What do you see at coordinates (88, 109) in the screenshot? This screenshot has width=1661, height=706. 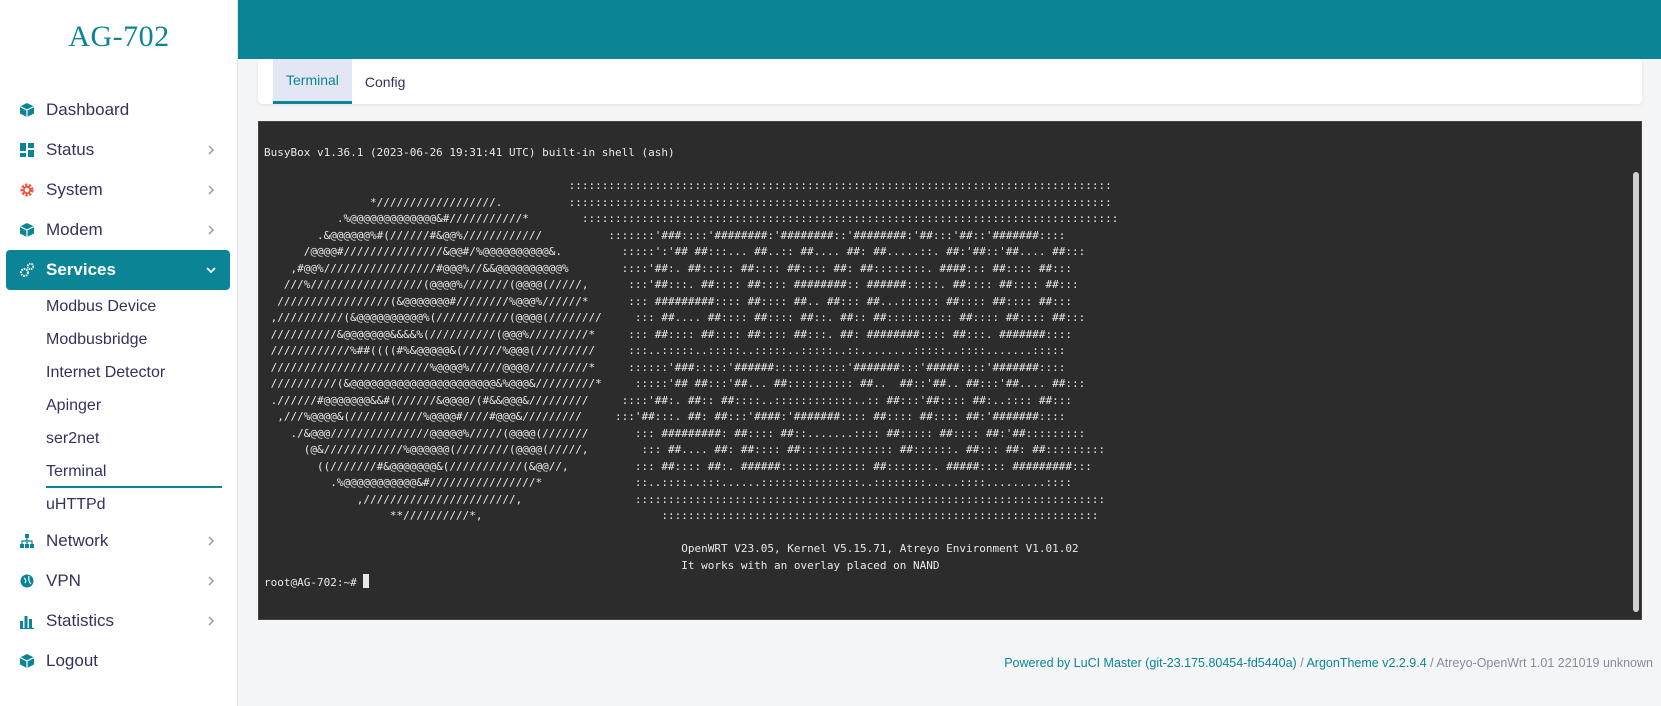 I see `nav-dashboard-label: Dashboard` at bounding box center [88, 109].